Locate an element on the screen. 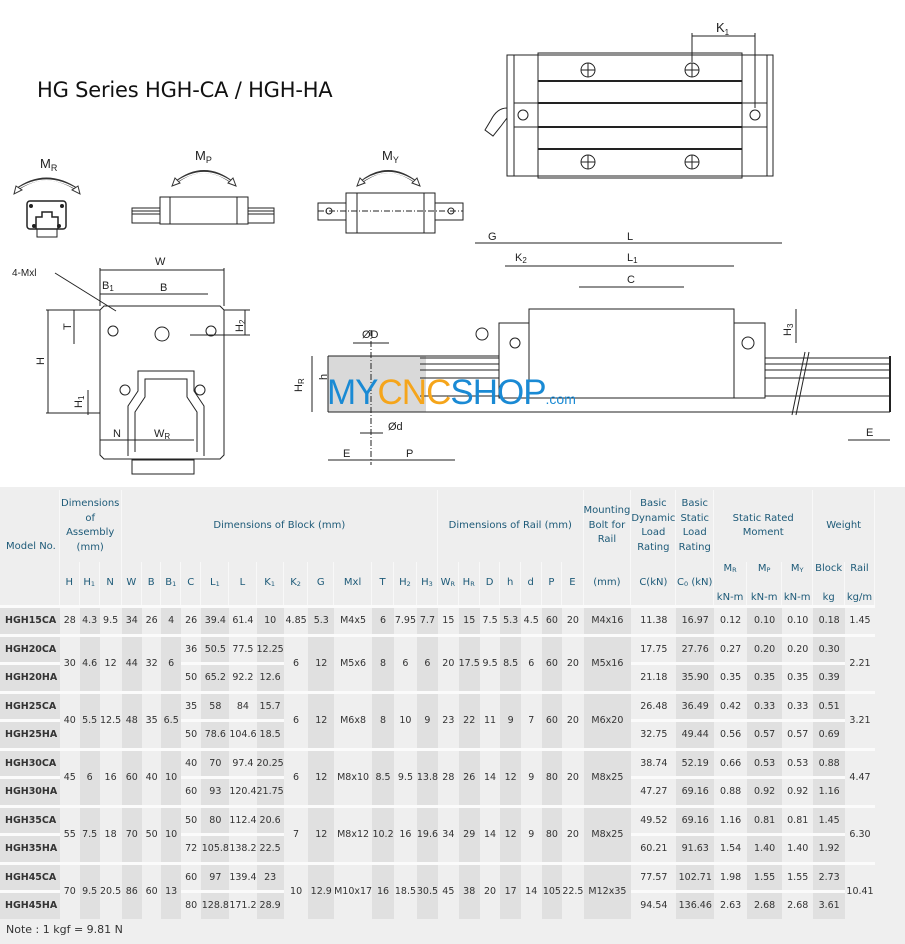  cell-n: 20.5 is located at coordinates (110, 890).